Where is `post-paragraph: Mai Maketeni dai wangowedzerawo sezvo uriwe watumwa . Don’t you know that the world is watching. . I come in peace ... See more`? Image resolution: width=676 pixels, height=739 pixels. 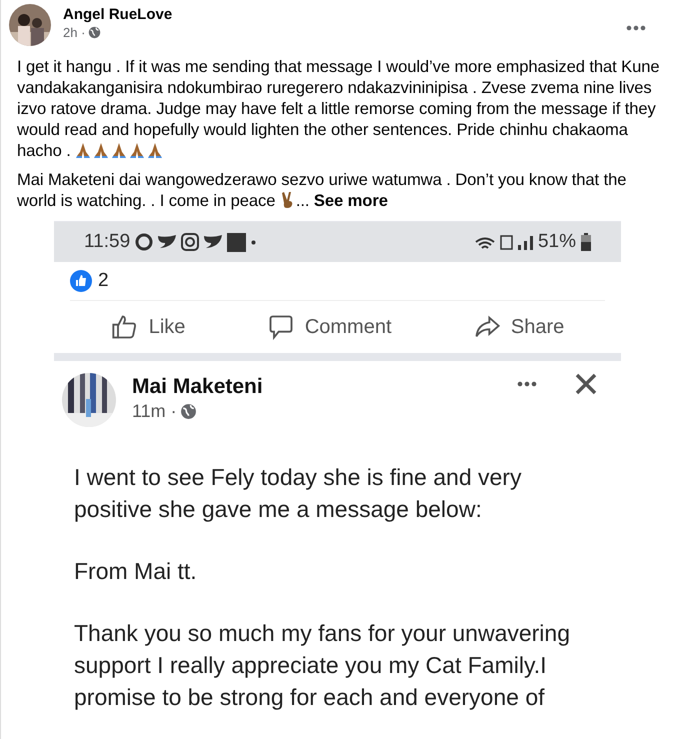 post-paragraph: Mai Maketeni dai wangowedzerawo sezvo uriwe watumwa . Don’t you know that the world is watching. . I come in peace ... See more is located at coordinates (322, 190).